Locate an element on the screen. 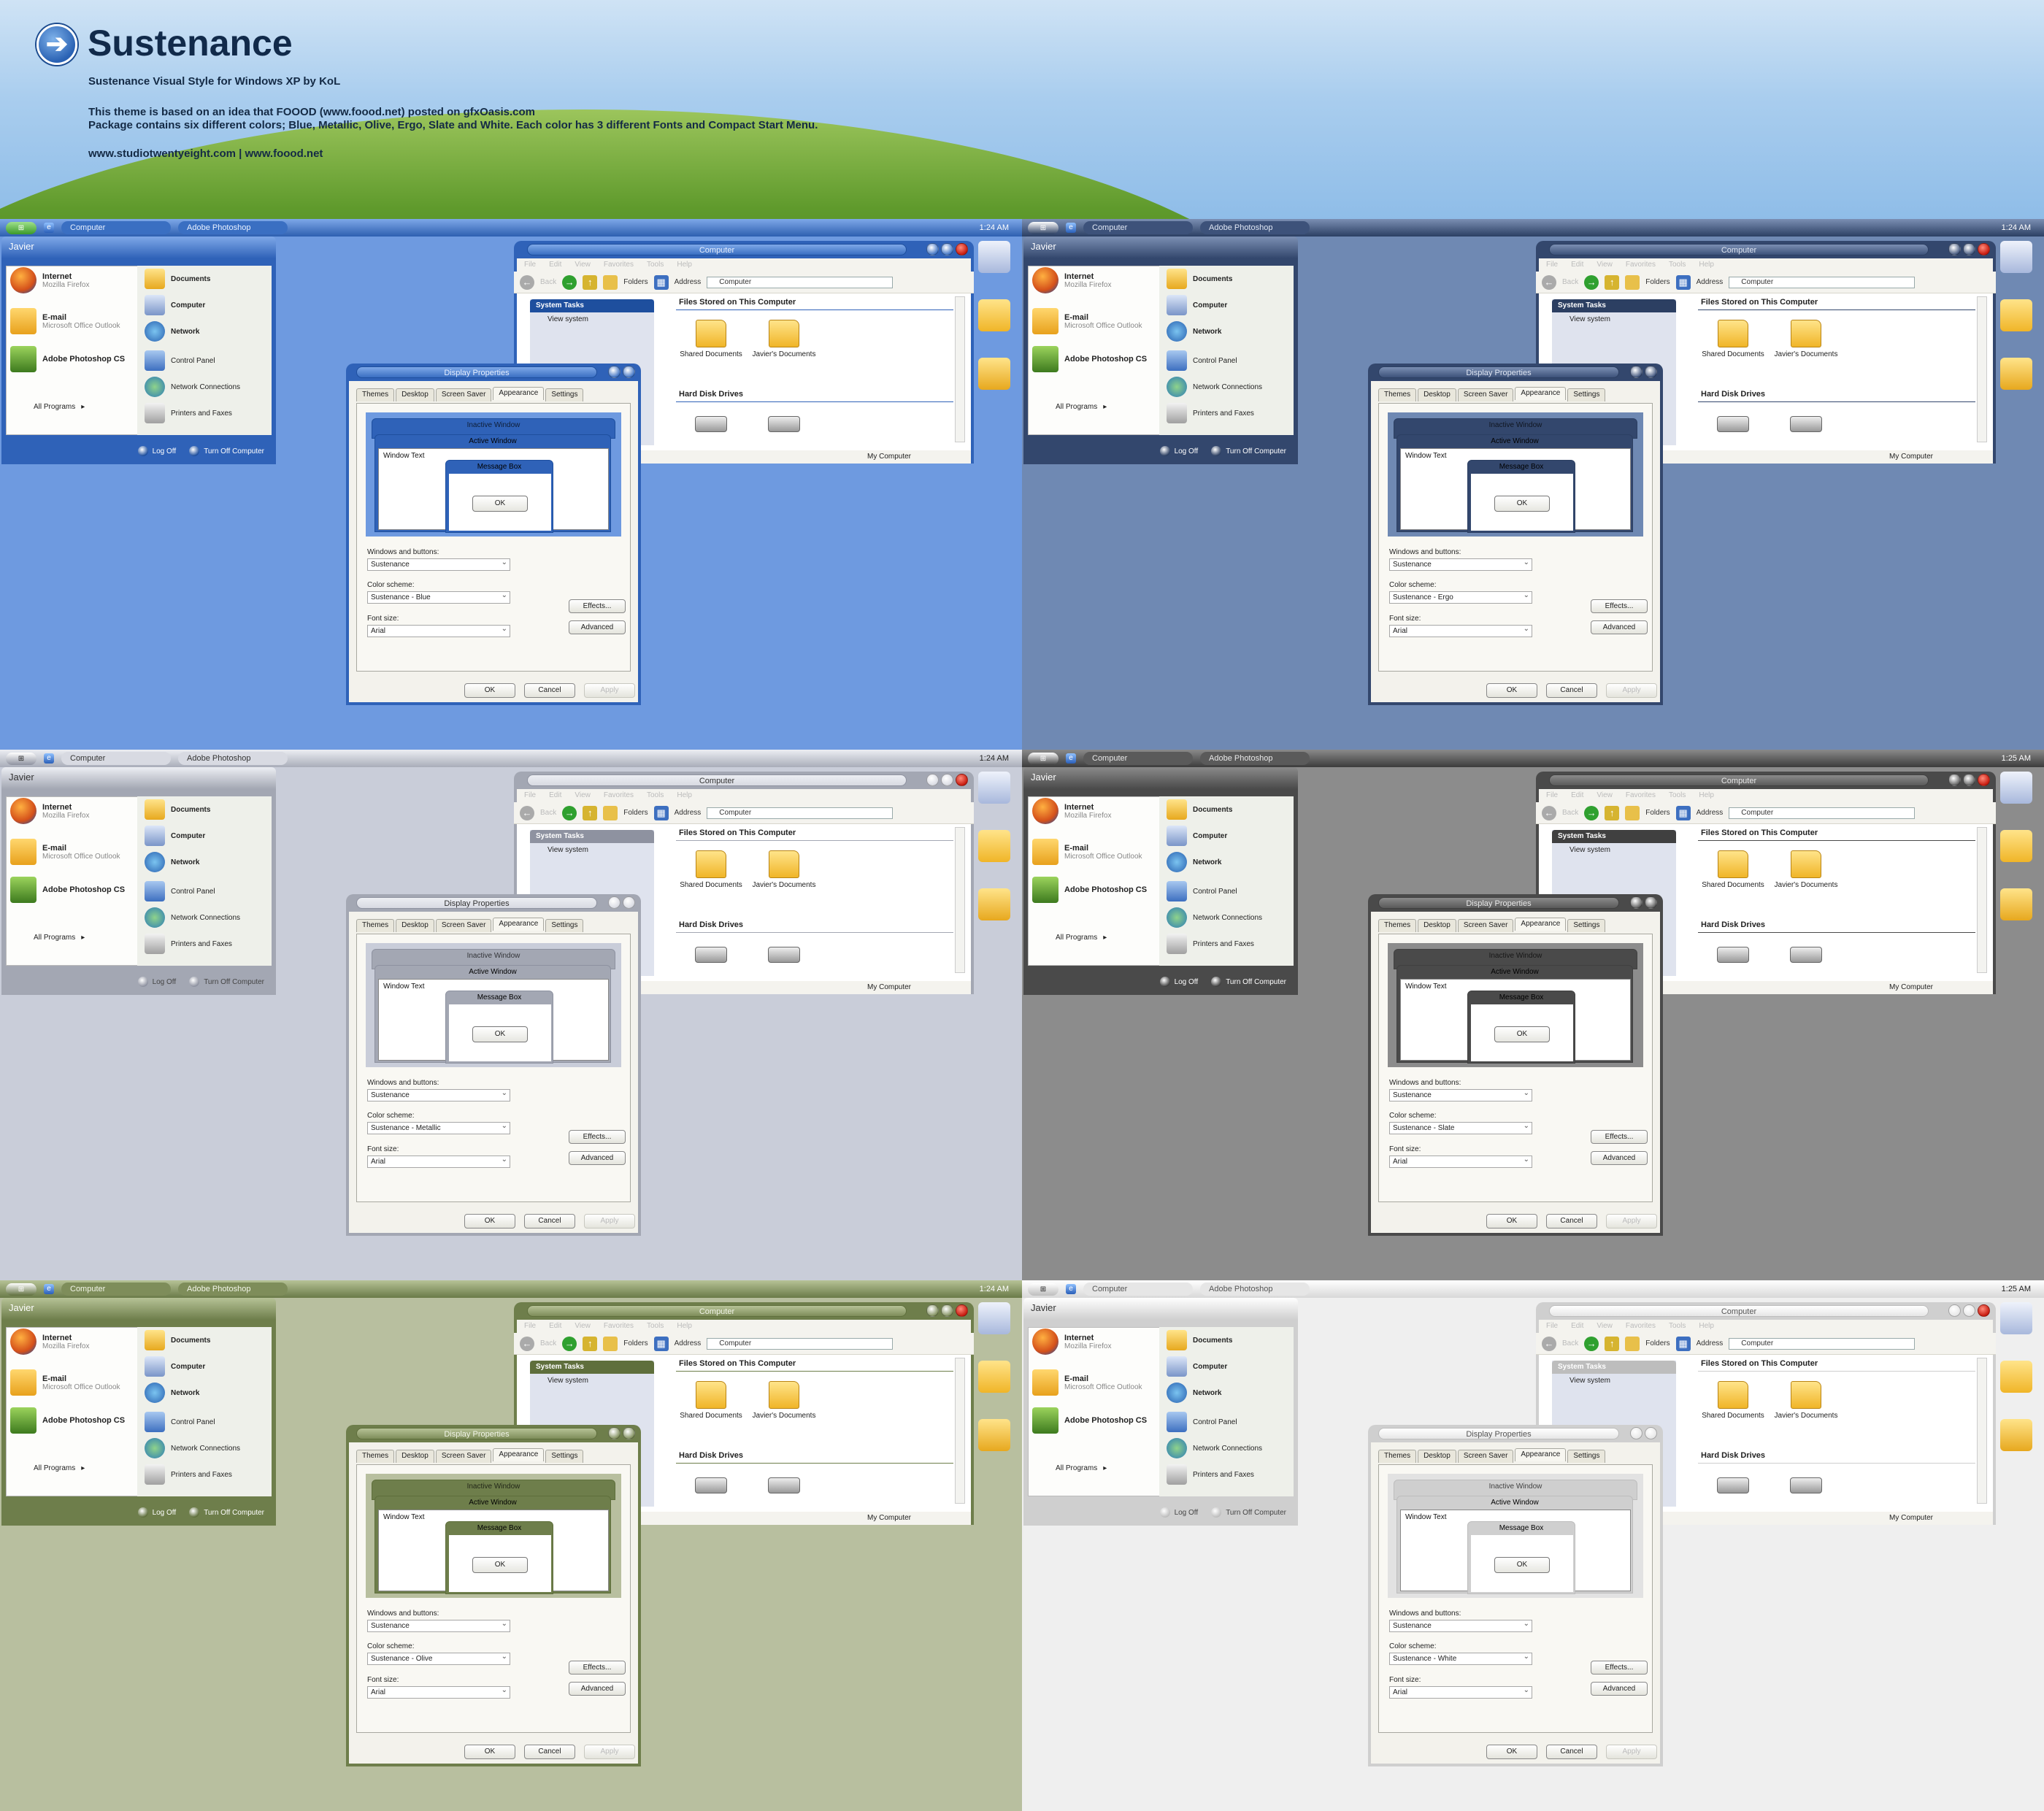 This screenshot has width=2044, height=1811. help-button is located at coordinates (1636, 1433).